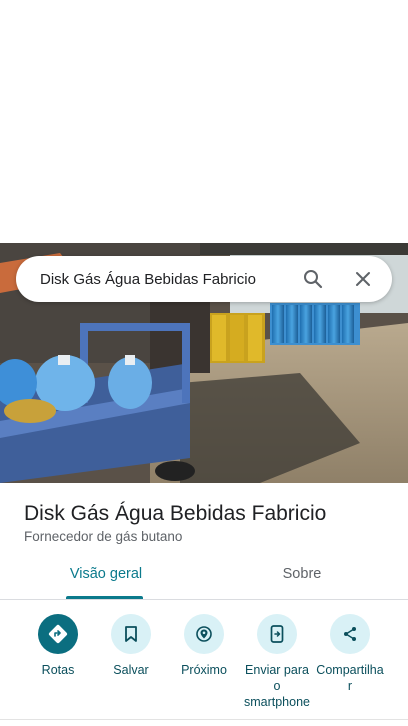 This screenshot has height=726, width=408. I want to click on save-label: Salvar, so click(131, 670).